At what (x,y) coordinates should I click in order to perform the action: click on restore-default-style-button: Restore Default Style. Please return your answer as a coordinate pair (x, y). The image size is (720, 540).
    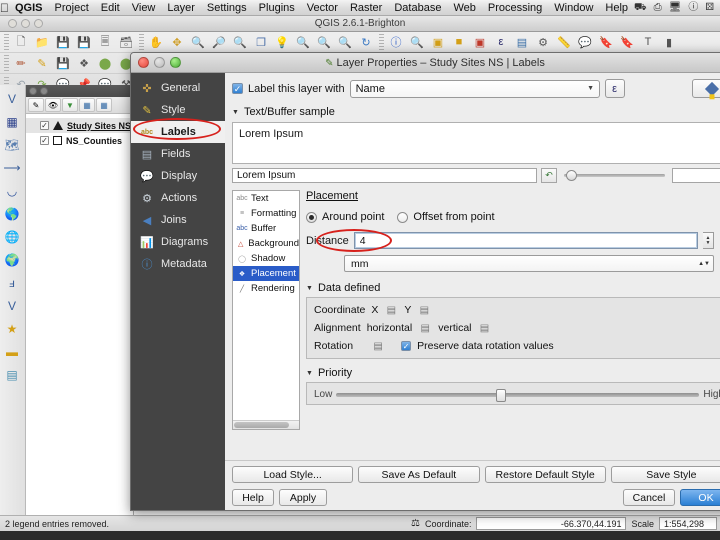
    Looking at the image, I should click on (545, 474).